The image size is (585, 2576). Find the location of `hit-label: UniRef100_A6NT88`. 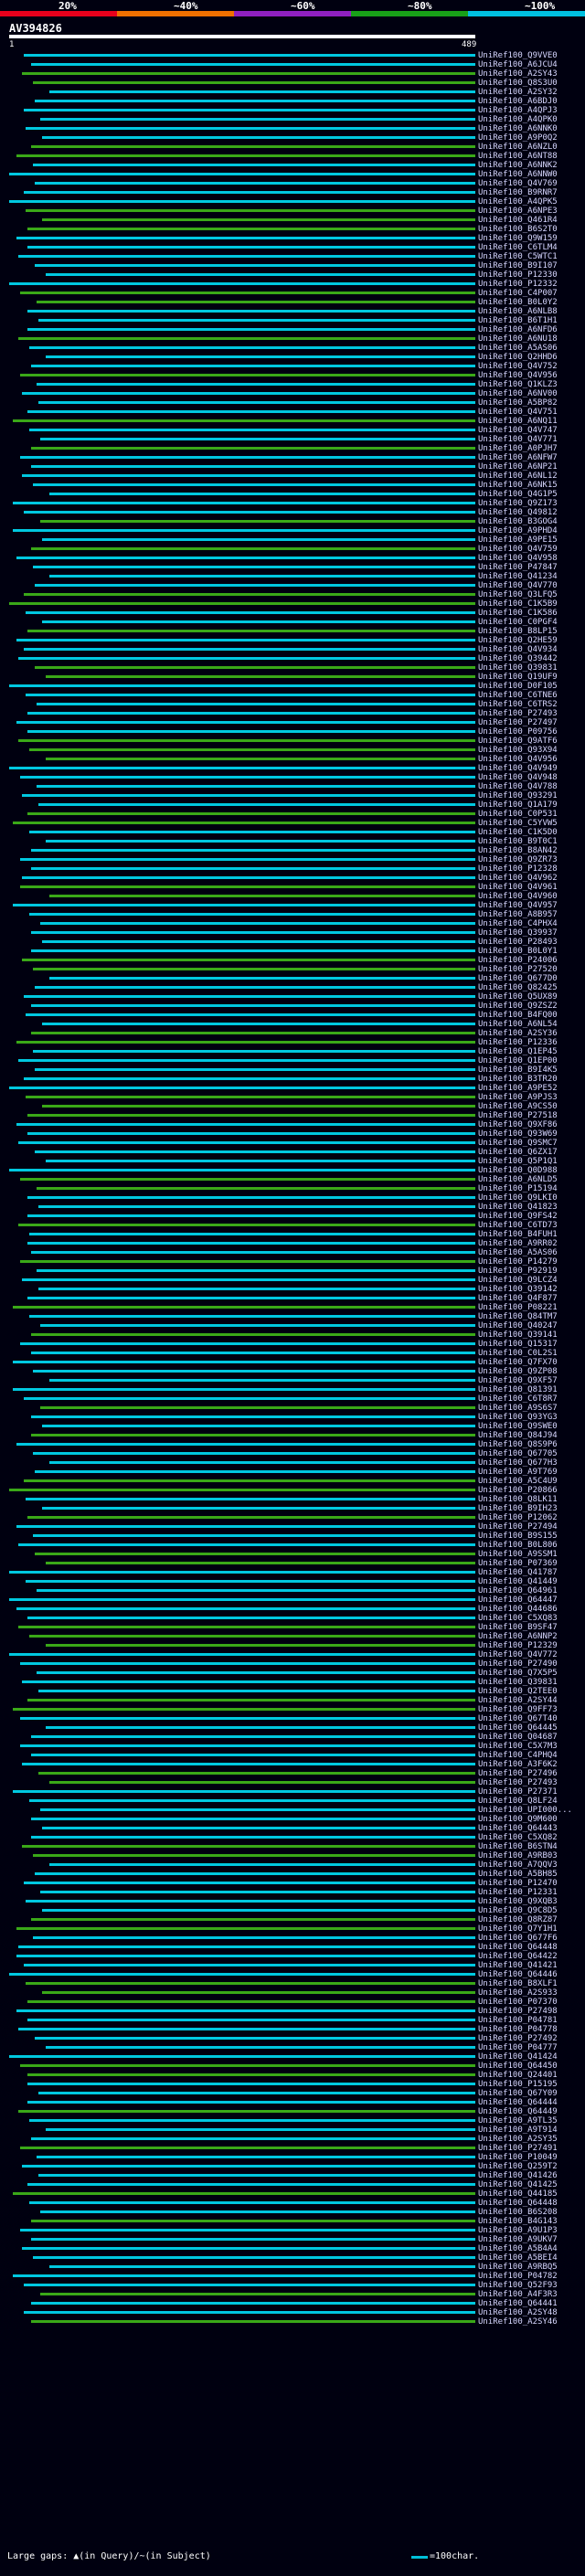

hit-label: UniRef100_A6NT88 is located at coordinates (518, 156).